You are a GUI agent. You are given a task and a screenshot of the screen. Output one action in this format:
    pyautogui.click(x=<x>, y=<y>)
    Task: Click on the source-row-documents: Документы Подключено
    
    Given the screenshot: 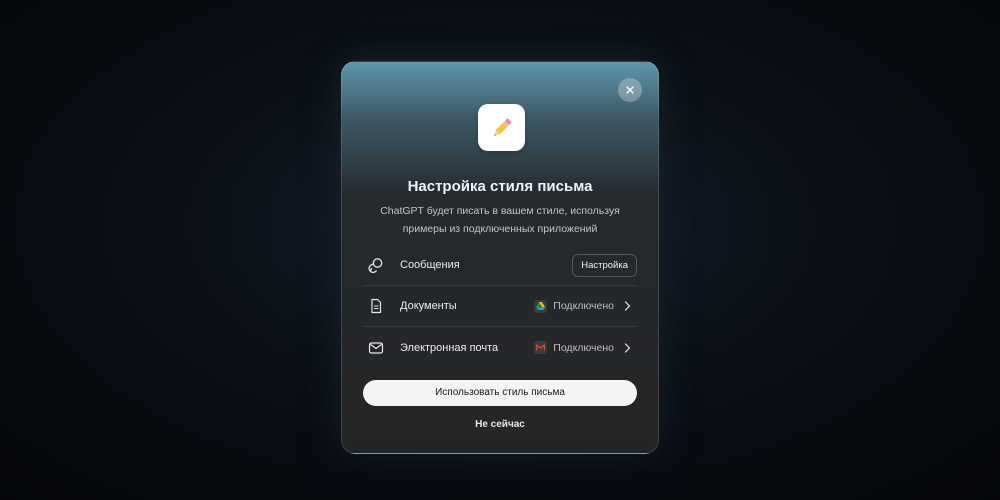 What is the action you would take?
    pyautogui.click(x=500, y=306)
    